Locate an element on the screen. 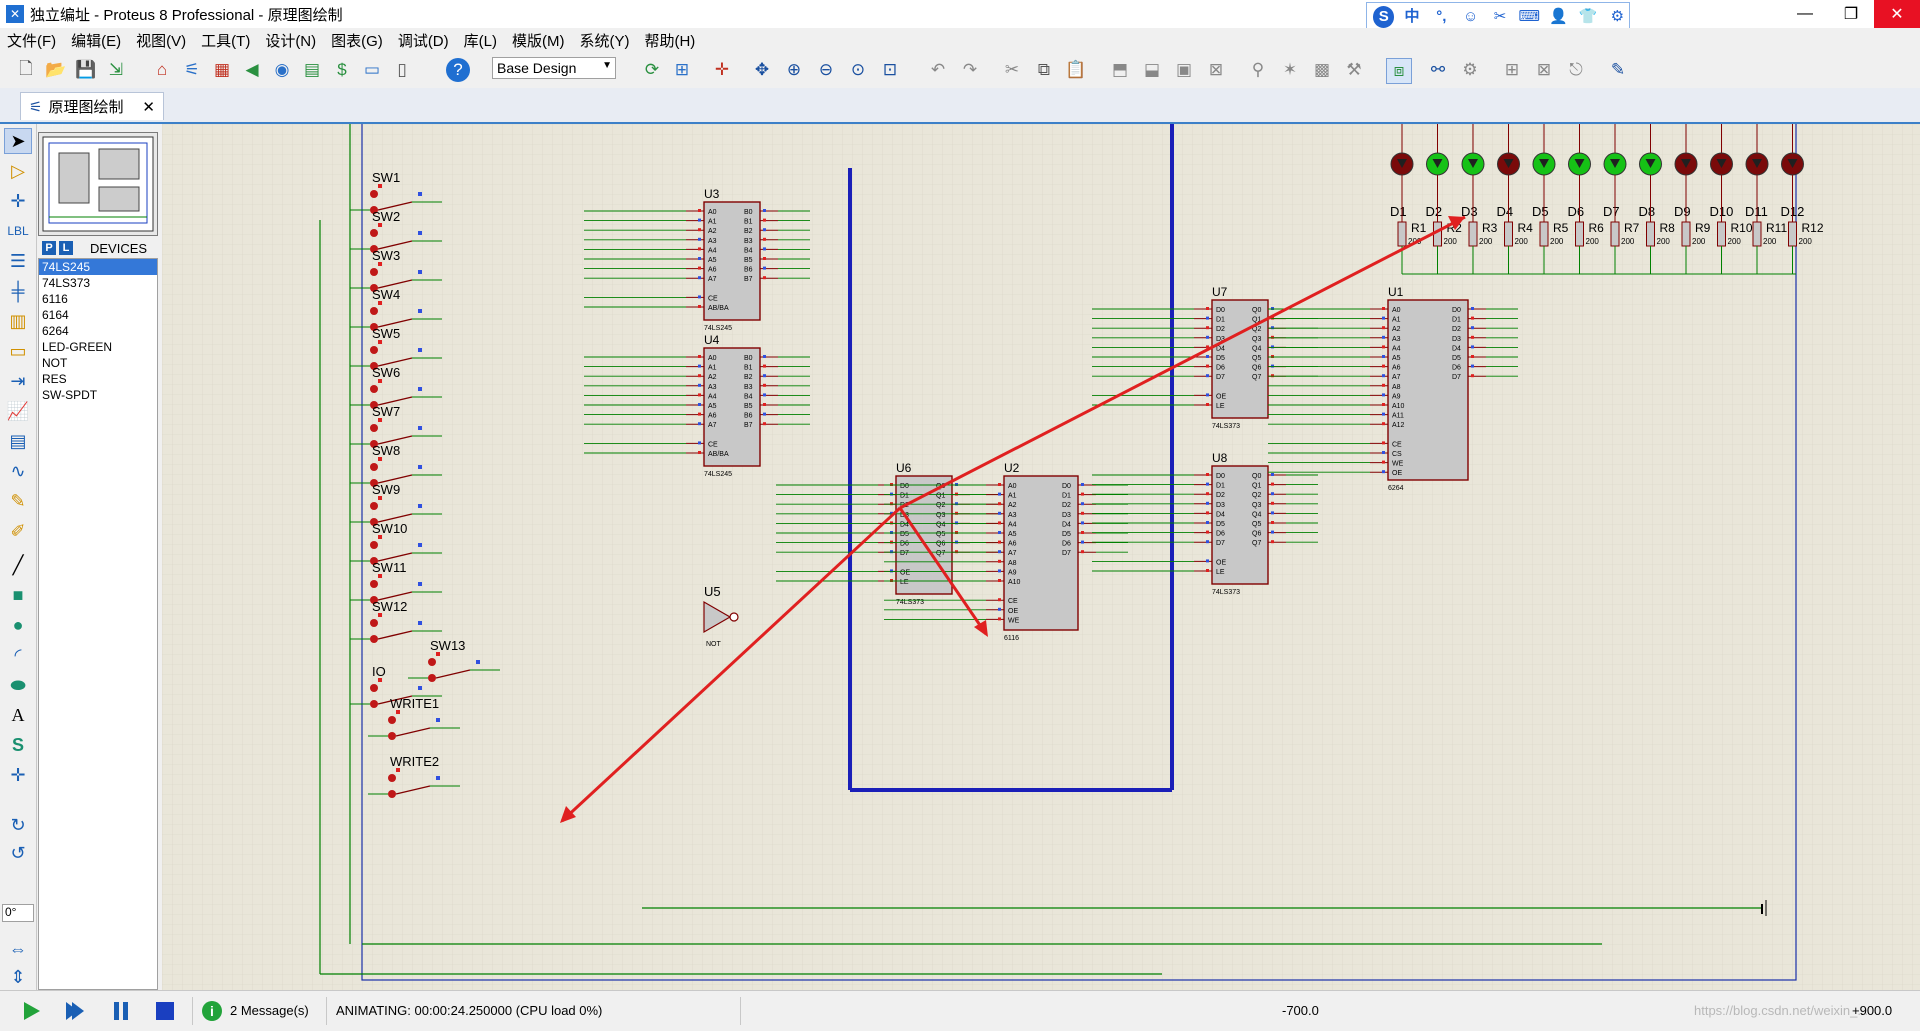  menu-help: 帮助(H) is located at coordinates (670, 40).